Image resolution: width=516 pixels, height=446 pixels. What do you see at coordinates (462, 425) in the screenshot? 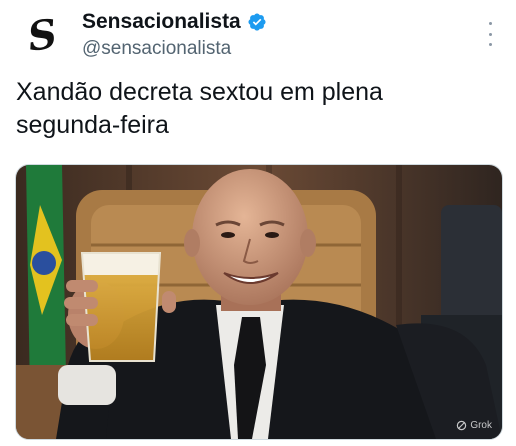
I see `grok-icon` at bounding box center [462, 425].